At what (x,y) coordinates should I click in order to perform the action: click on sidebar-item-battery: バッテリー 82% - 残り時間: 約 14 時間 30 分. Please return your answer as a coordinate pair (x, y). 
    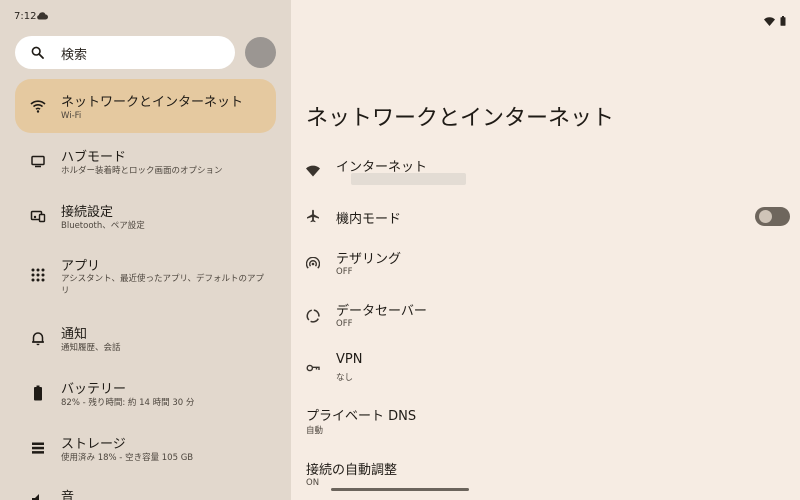
    Looking at the image, I should click on (145, 394).